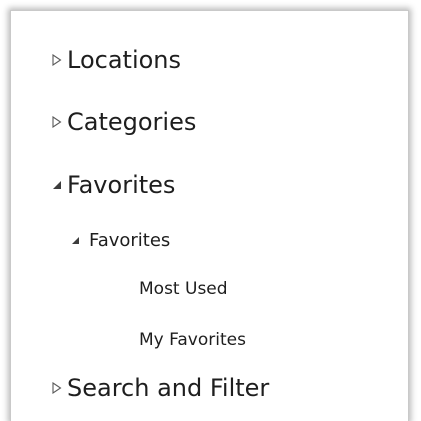 Image resolution: width=421 pixels, height=421 pixels. Describe the element at coordinates (124, 60) in the screenshot. I see `tree-item-label: Locations` at that location.